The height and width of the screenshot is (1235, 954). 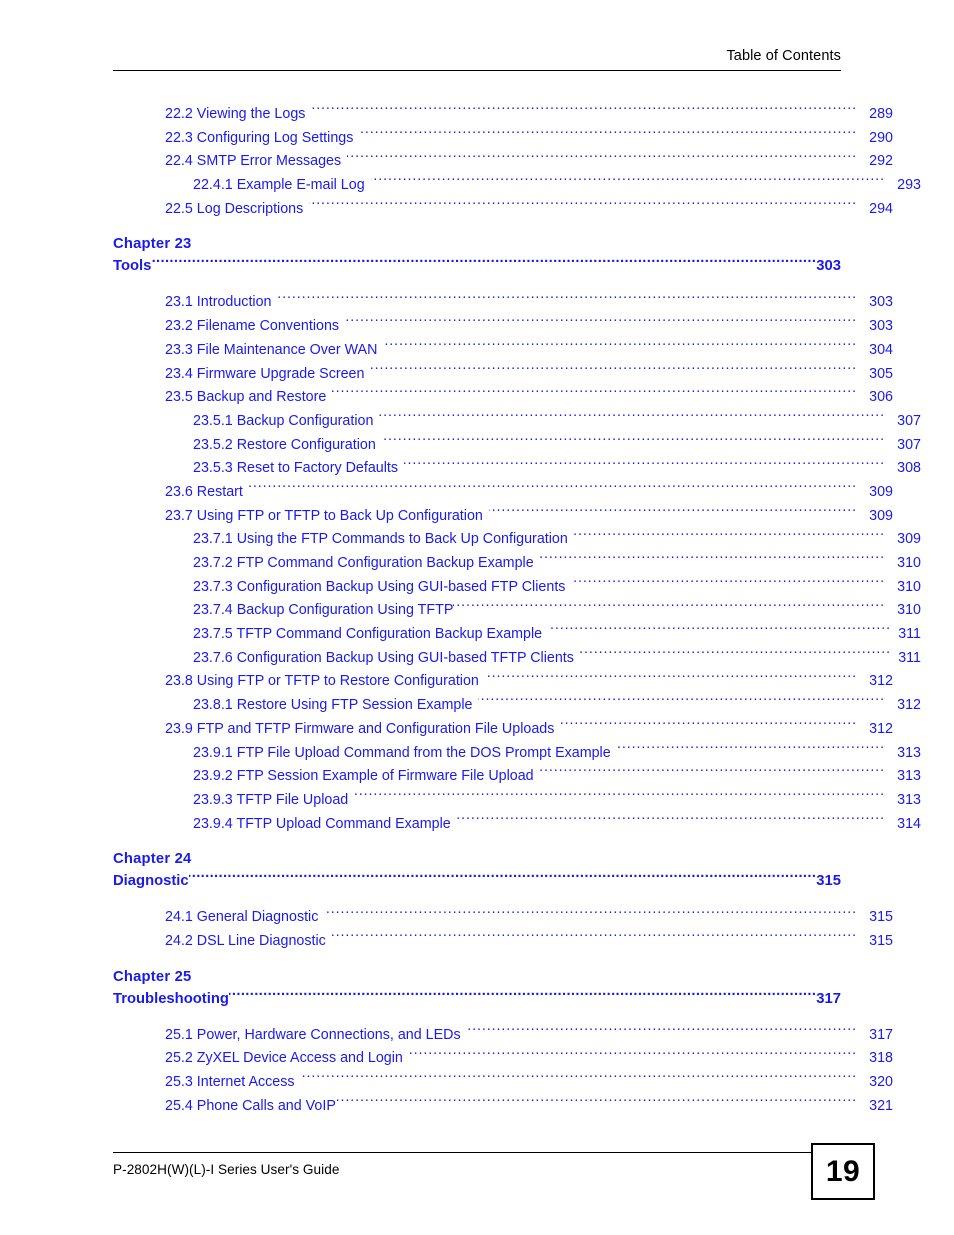 I want to click on toc-entry: 22.2 Viewing the Logs 289, so click(x=503, y=115).